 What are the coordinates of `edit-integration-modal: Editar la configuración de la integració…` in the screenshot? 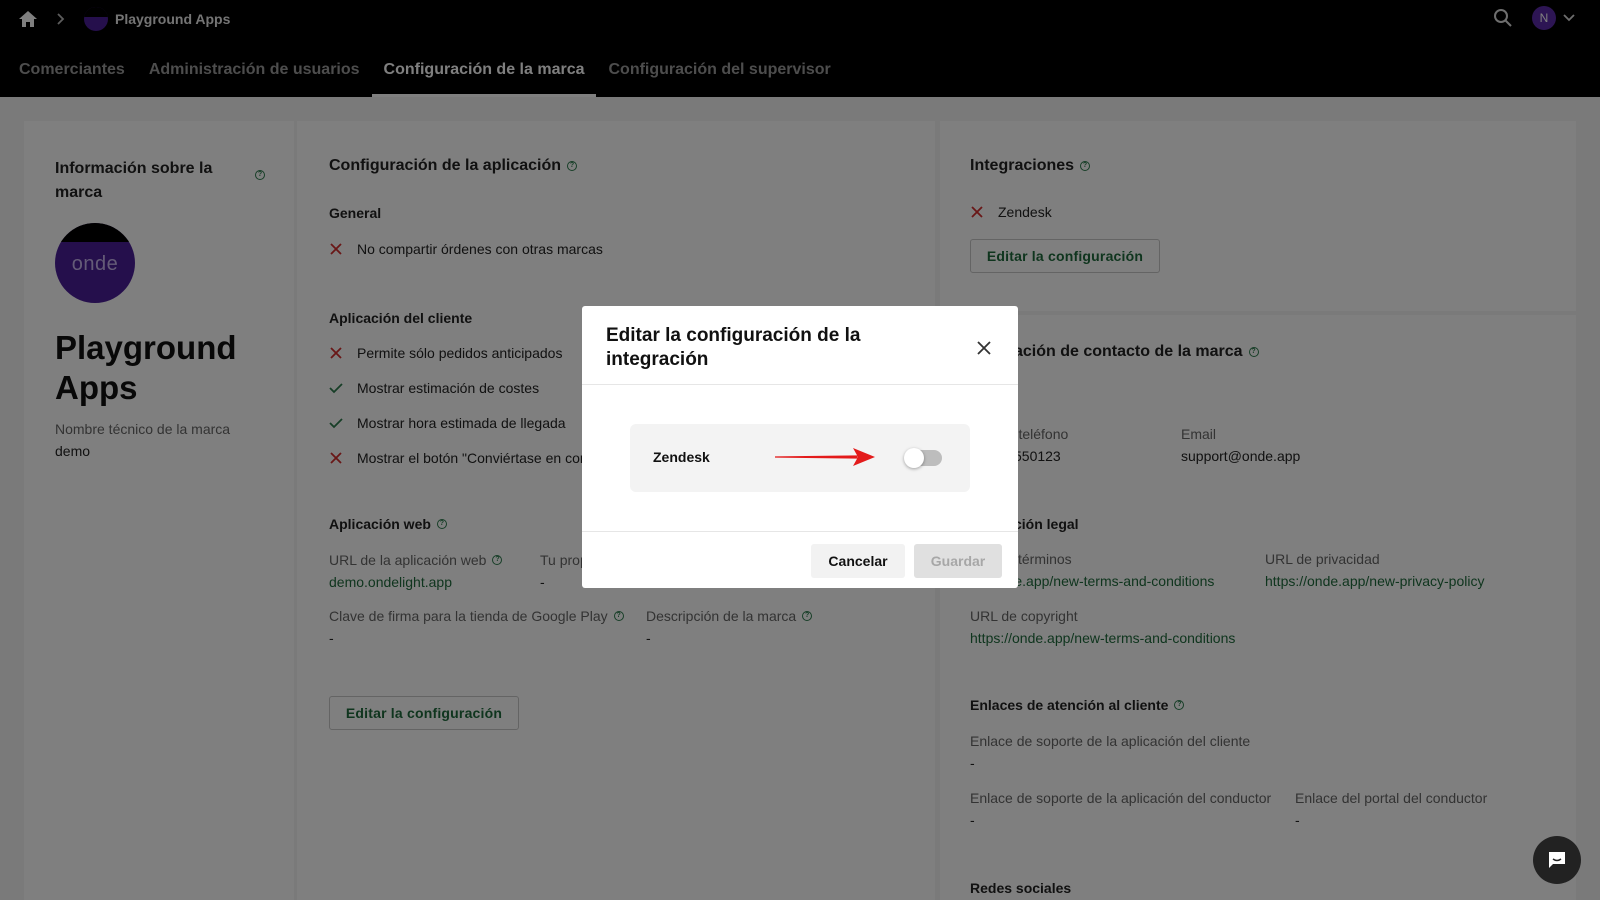 It's located at (800, 447).